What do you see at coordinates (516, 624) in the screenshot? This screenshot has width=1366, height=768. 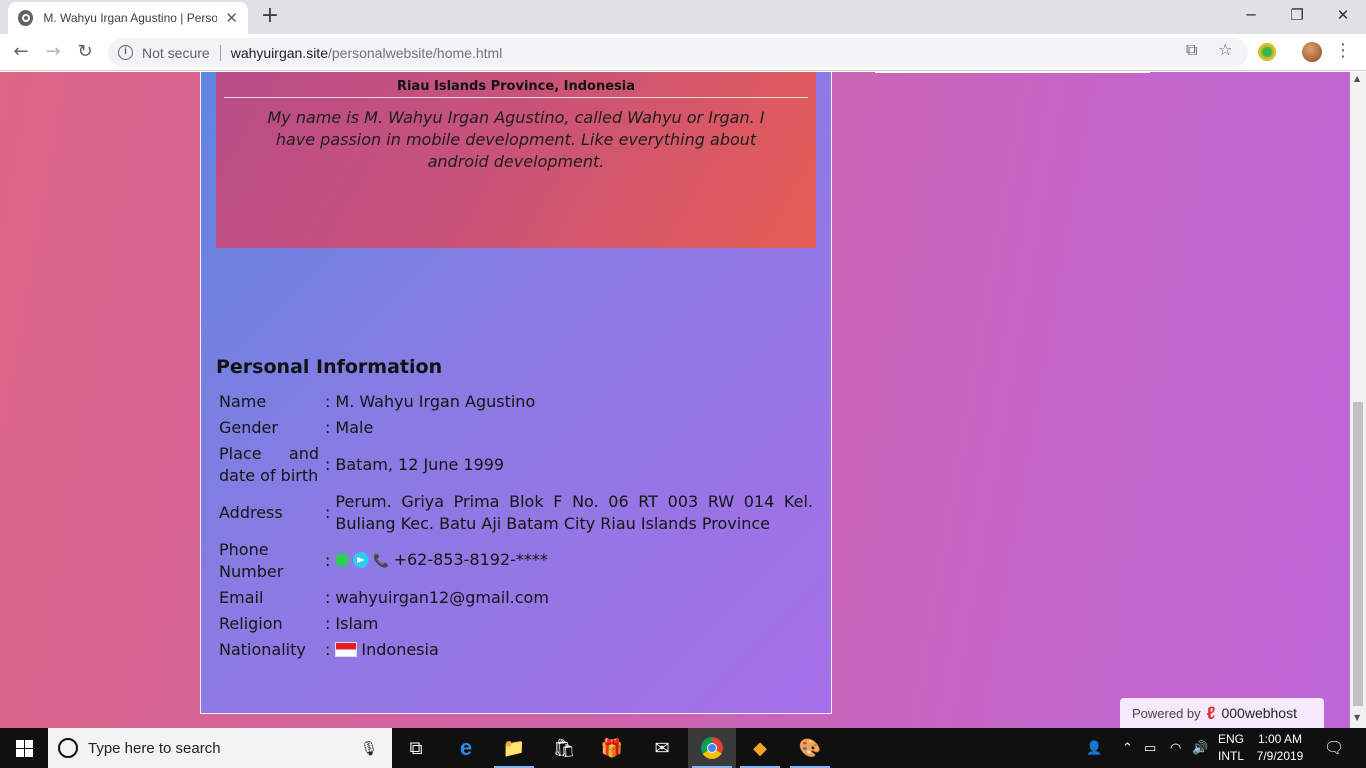 I see `table-row: Religion : Islam` at bounding box center [516, 624].